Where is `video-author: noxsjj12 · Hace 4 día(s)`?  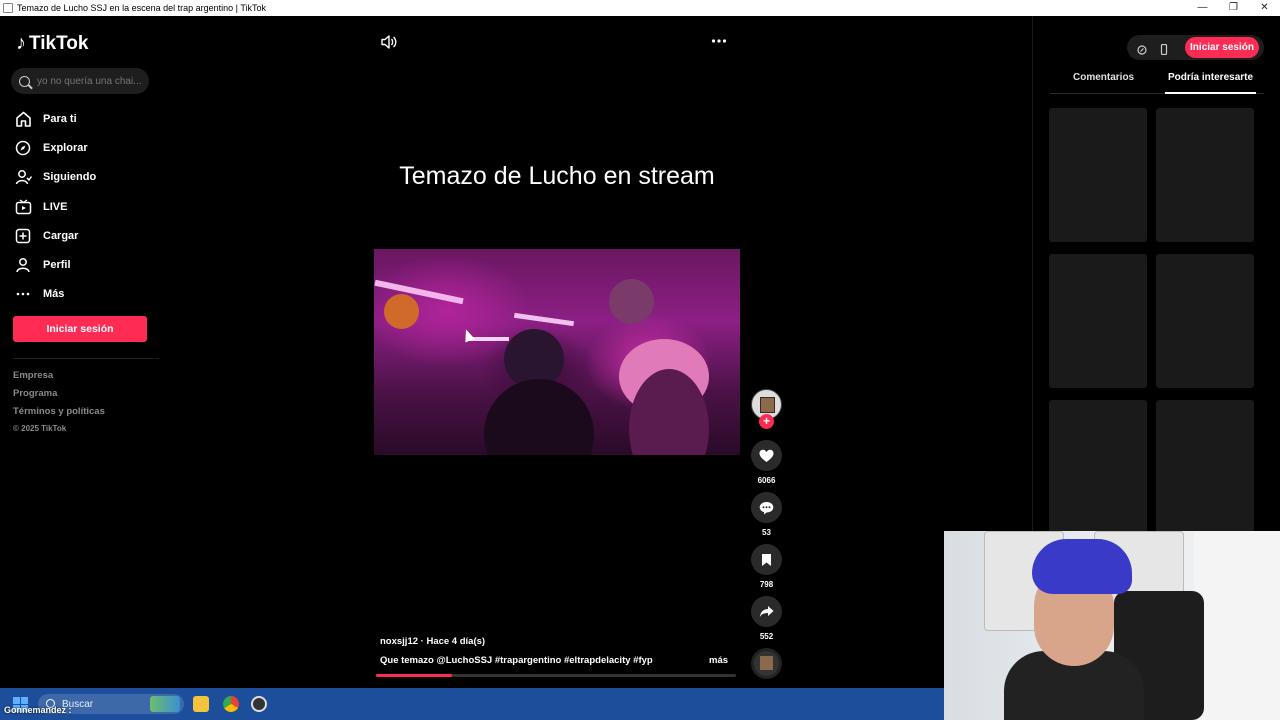
video-author: noxsjj12 · Hace 4 día(s) is located at coordinates (432, 641).